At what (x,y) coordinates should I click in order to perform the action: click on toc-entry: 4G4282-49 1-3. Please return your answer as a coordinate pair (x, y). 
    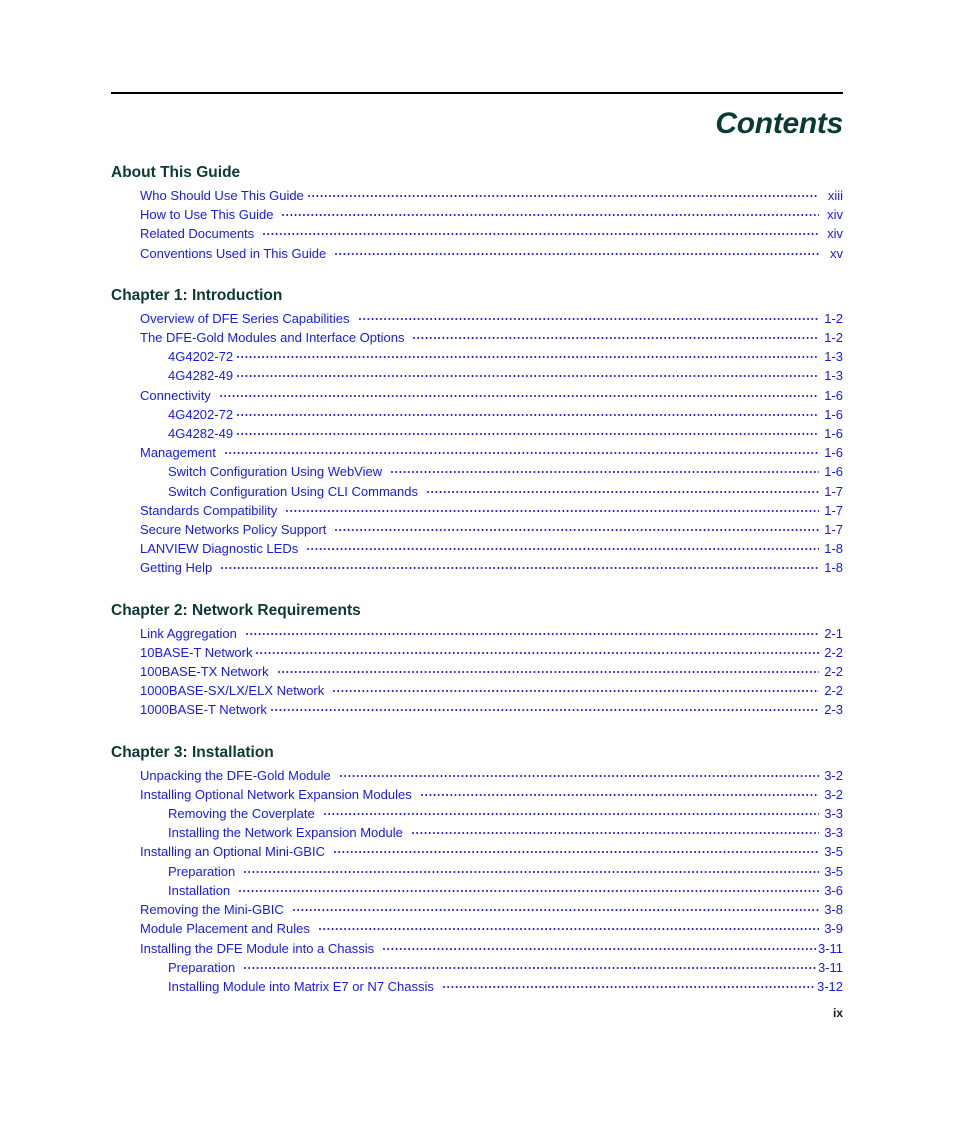
    Looking at the image, I should click on (477, 375).